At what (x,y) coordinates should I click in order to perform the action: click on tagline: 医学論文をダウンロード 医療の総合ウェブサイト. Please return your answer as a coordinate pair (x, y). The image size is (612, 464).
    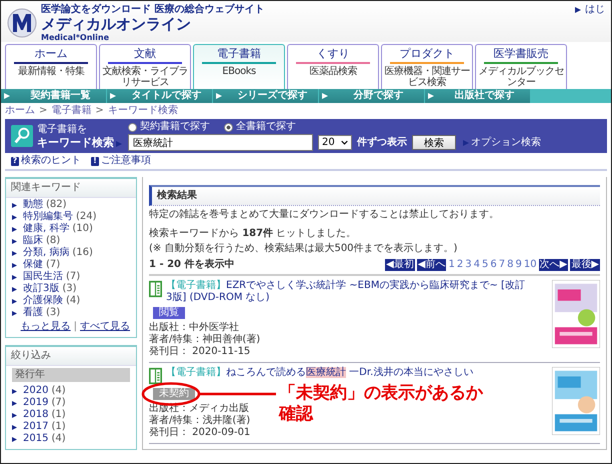
    Looking at the image, I should click on (152, 10).